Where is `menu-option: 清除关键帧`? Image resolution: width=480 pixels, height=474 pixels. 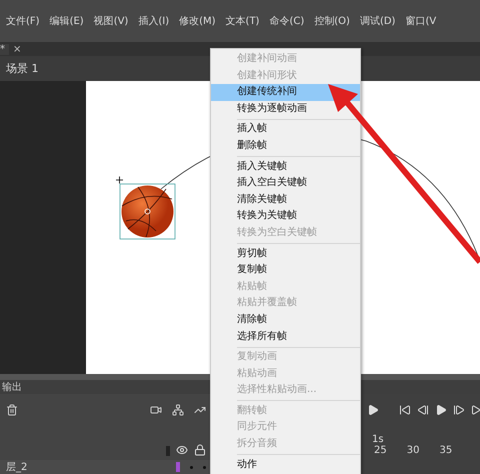
menu-option: 清除关键帧 is located at coordinates (285, 200).